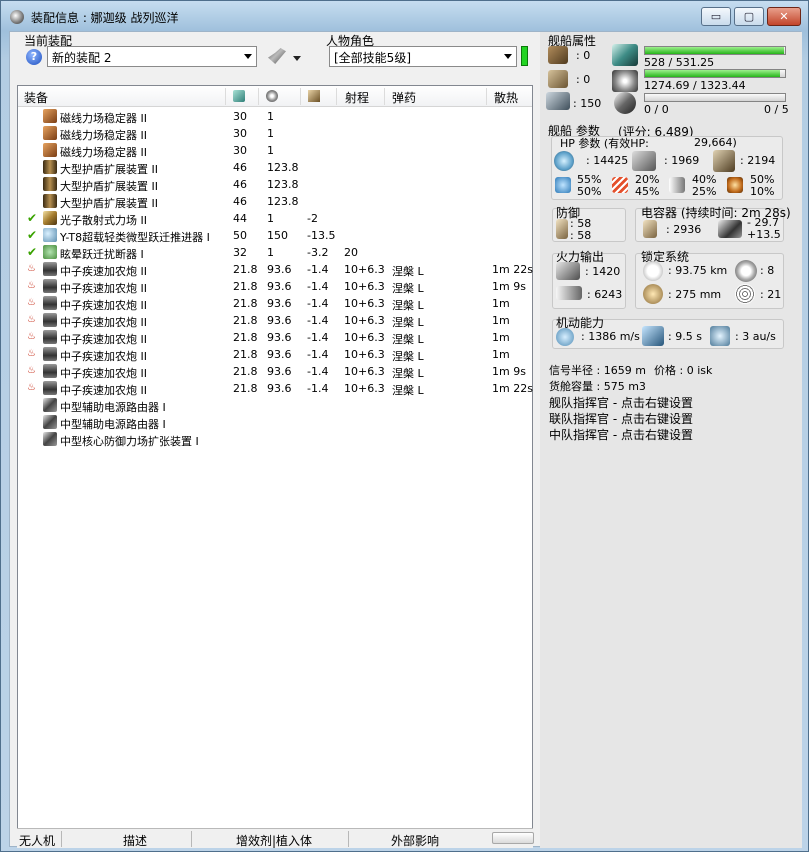 This screenshot has height=852, width=809. Describe the element at coordinates (82, 58) in the screenshot. I see `fitting-select-value: 新的装配 2` at that location.